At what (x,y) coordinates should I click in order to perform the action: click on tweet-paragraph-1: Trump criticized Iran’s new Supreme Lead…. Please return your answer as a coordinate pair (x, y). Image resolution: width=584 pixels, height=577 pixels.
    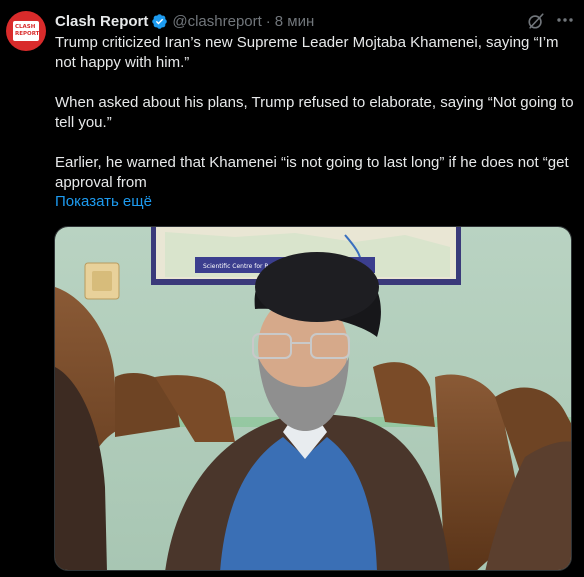
    Looking at the image, I should click on (307, 52).